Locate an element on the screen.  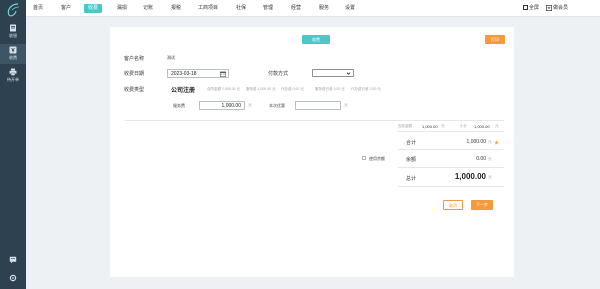
nav-home: 首页 is located at coordinates (38, 8).